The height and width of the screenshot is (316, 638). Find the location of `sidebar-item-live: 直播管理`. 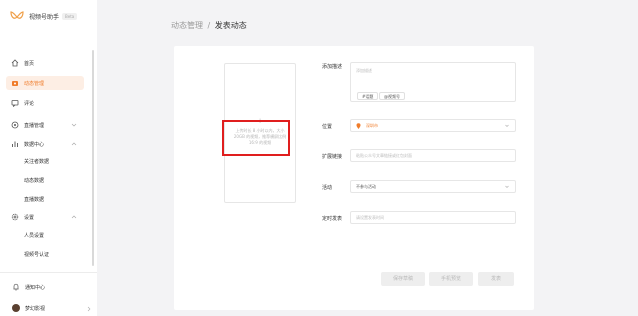

sidebar-item-live: 直播管理 is located at coordinates (45, 125).